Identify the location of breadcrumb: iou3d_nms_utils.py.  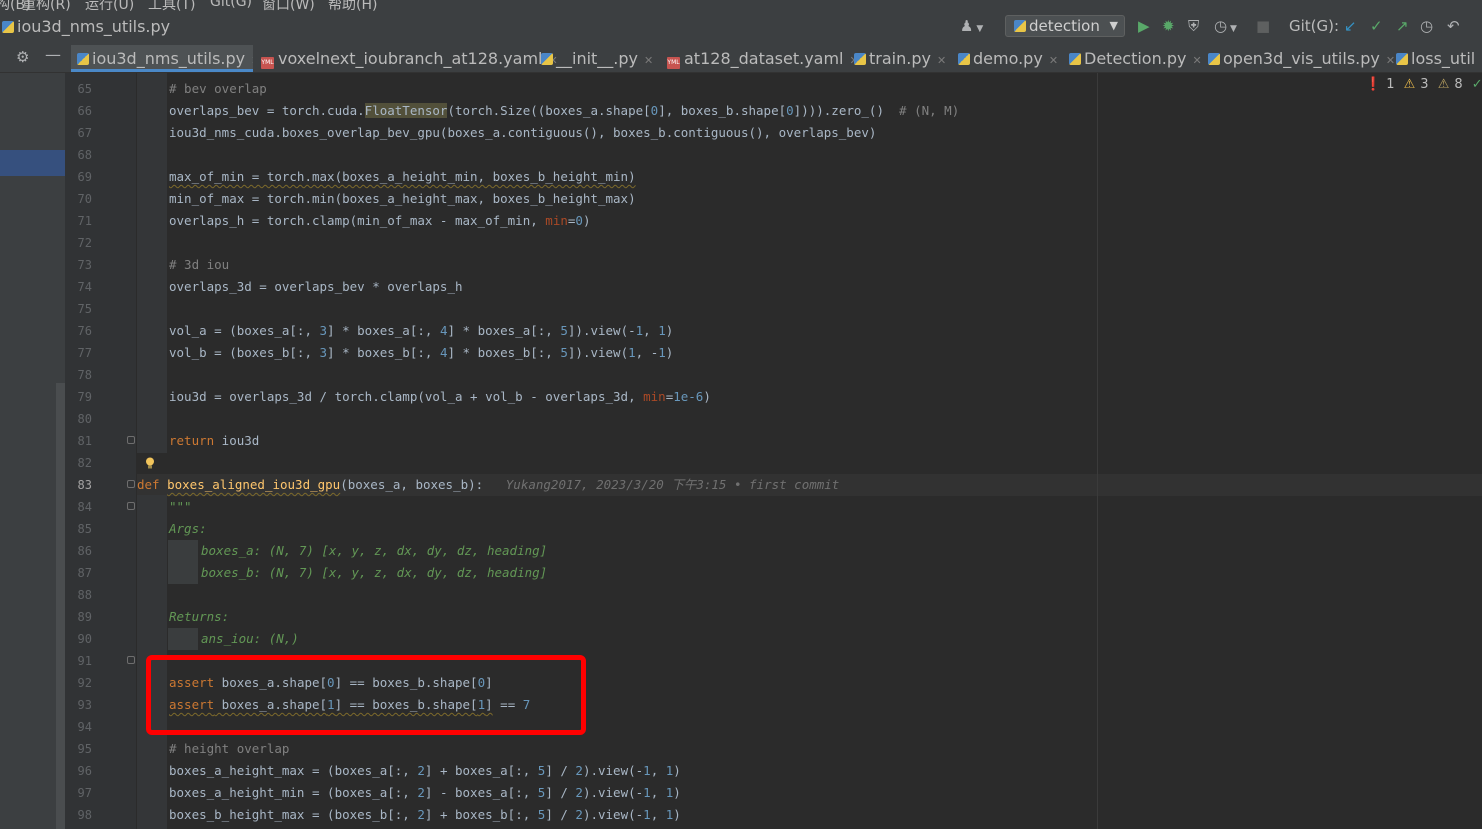
(86, 26).